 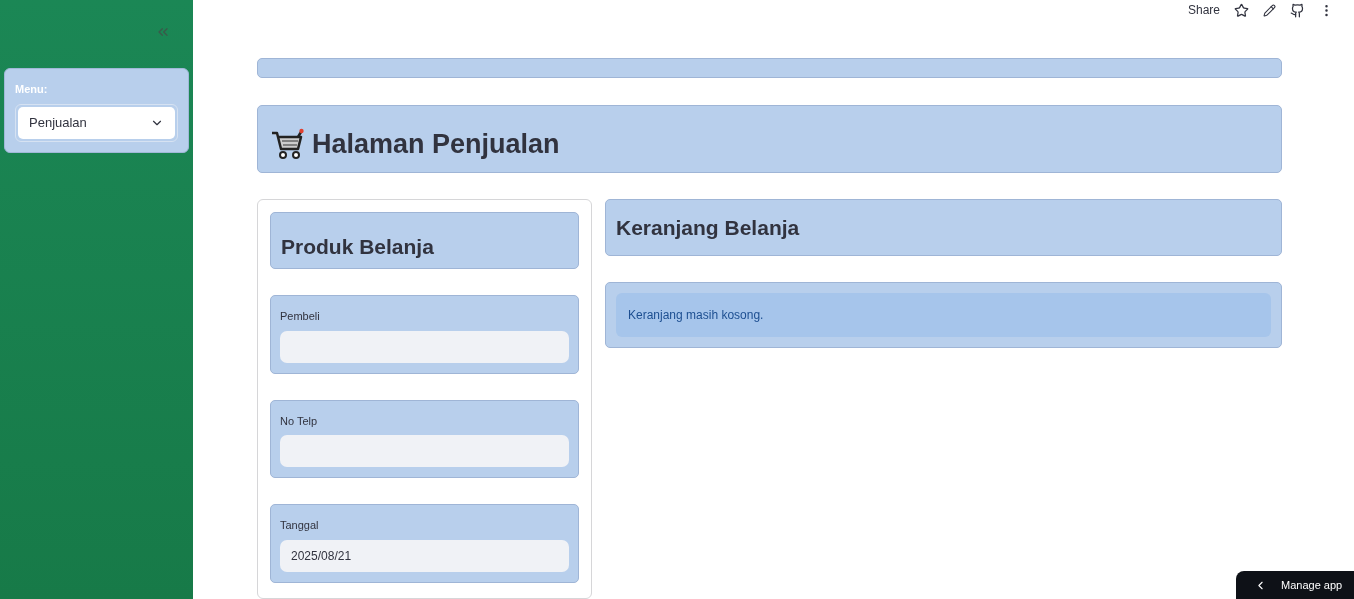 What do you see at coordinates (1269, 10) in the screenshot?
I see `edit-icon` at bounding box center [1269, 10].